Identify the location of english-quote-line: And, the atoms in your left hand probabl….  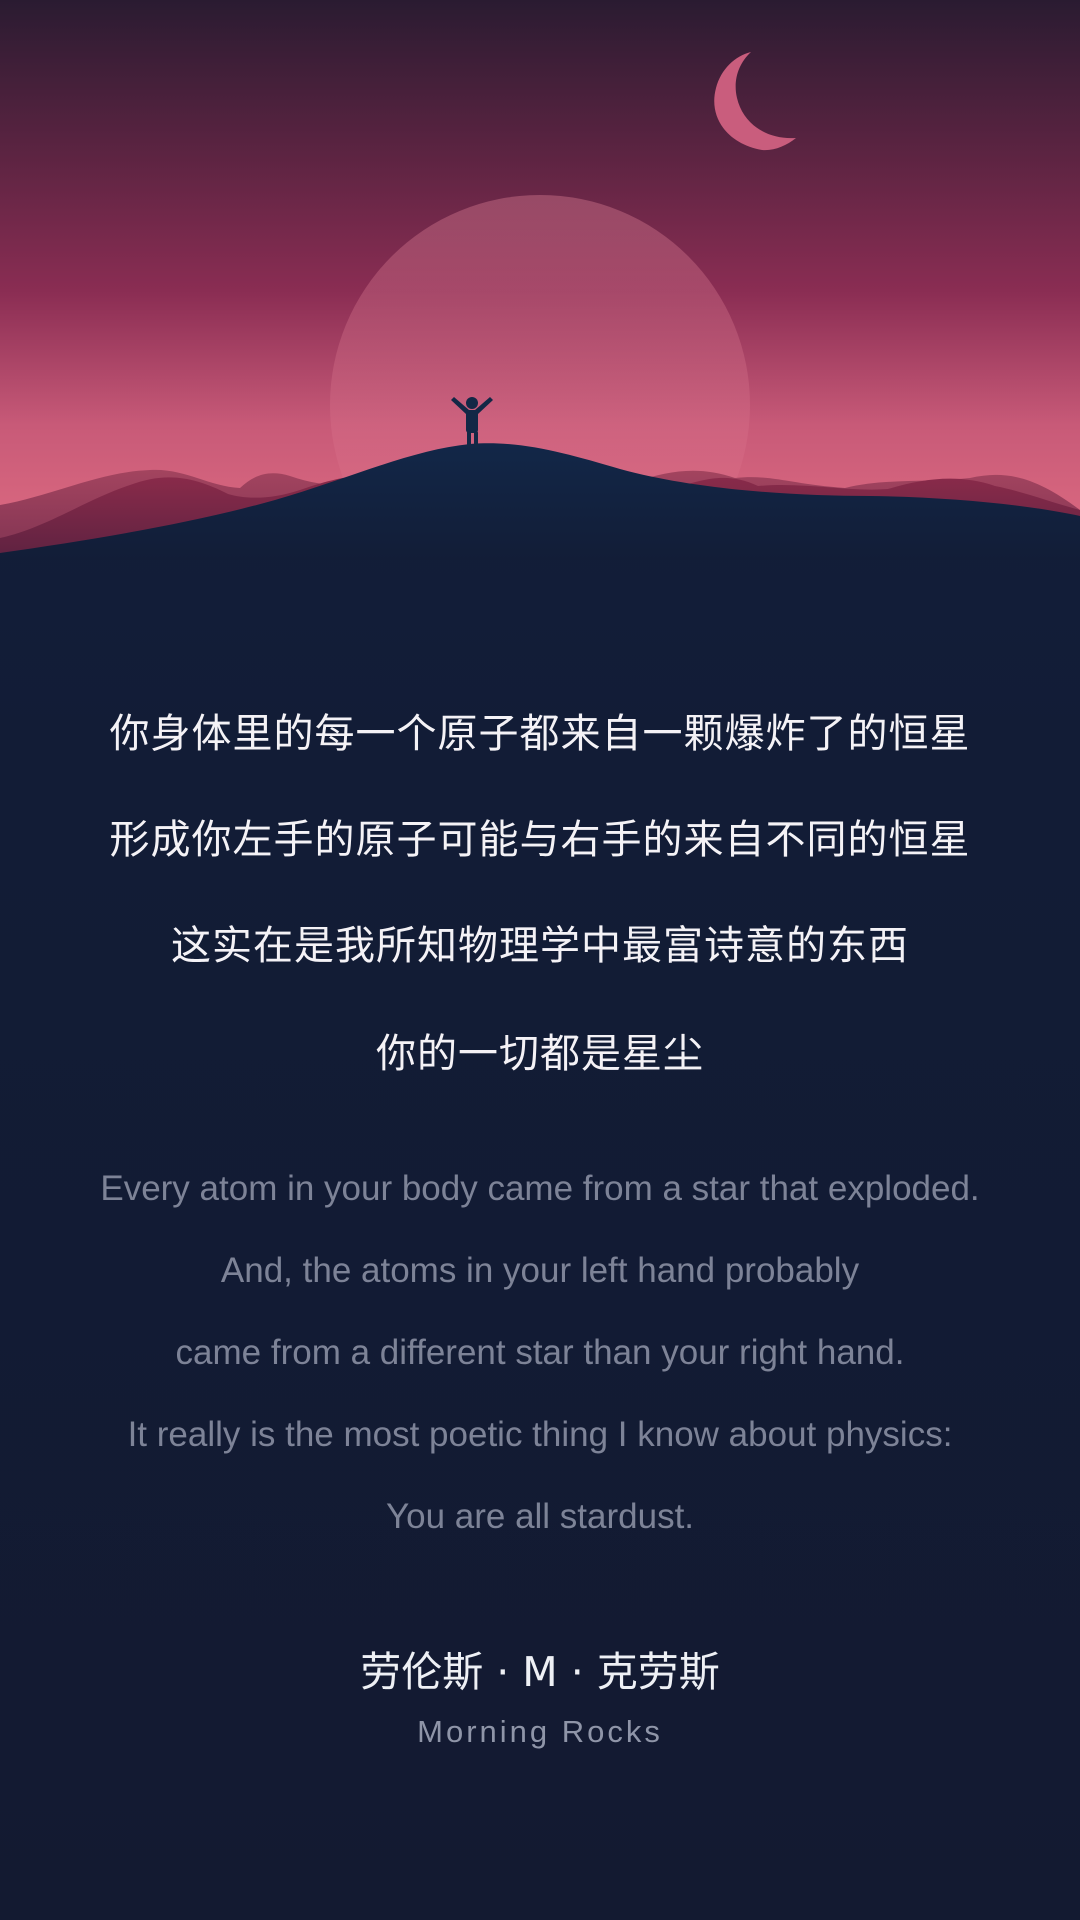
(540, 1270).